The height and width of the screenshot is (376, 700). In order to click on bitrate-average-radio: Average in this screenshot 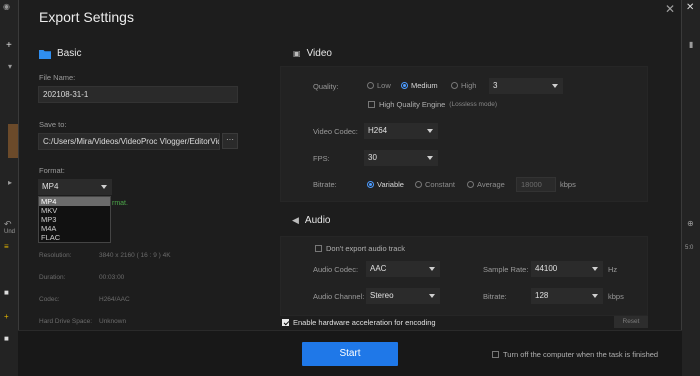, I will do `click(486, 184)`.